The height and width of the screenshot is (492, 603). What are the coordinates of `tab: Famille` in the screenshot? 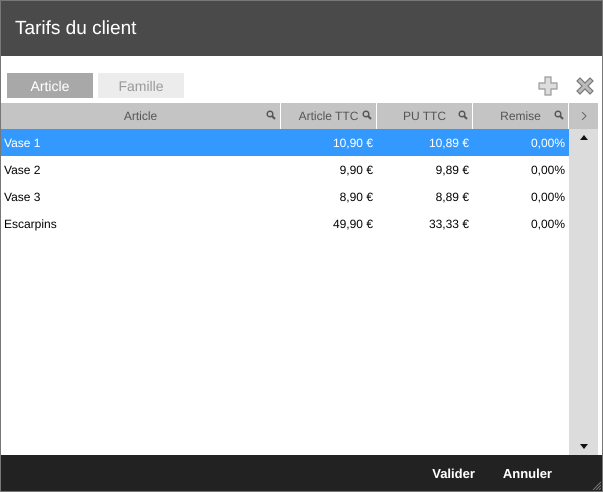 It's located at (141, 85).